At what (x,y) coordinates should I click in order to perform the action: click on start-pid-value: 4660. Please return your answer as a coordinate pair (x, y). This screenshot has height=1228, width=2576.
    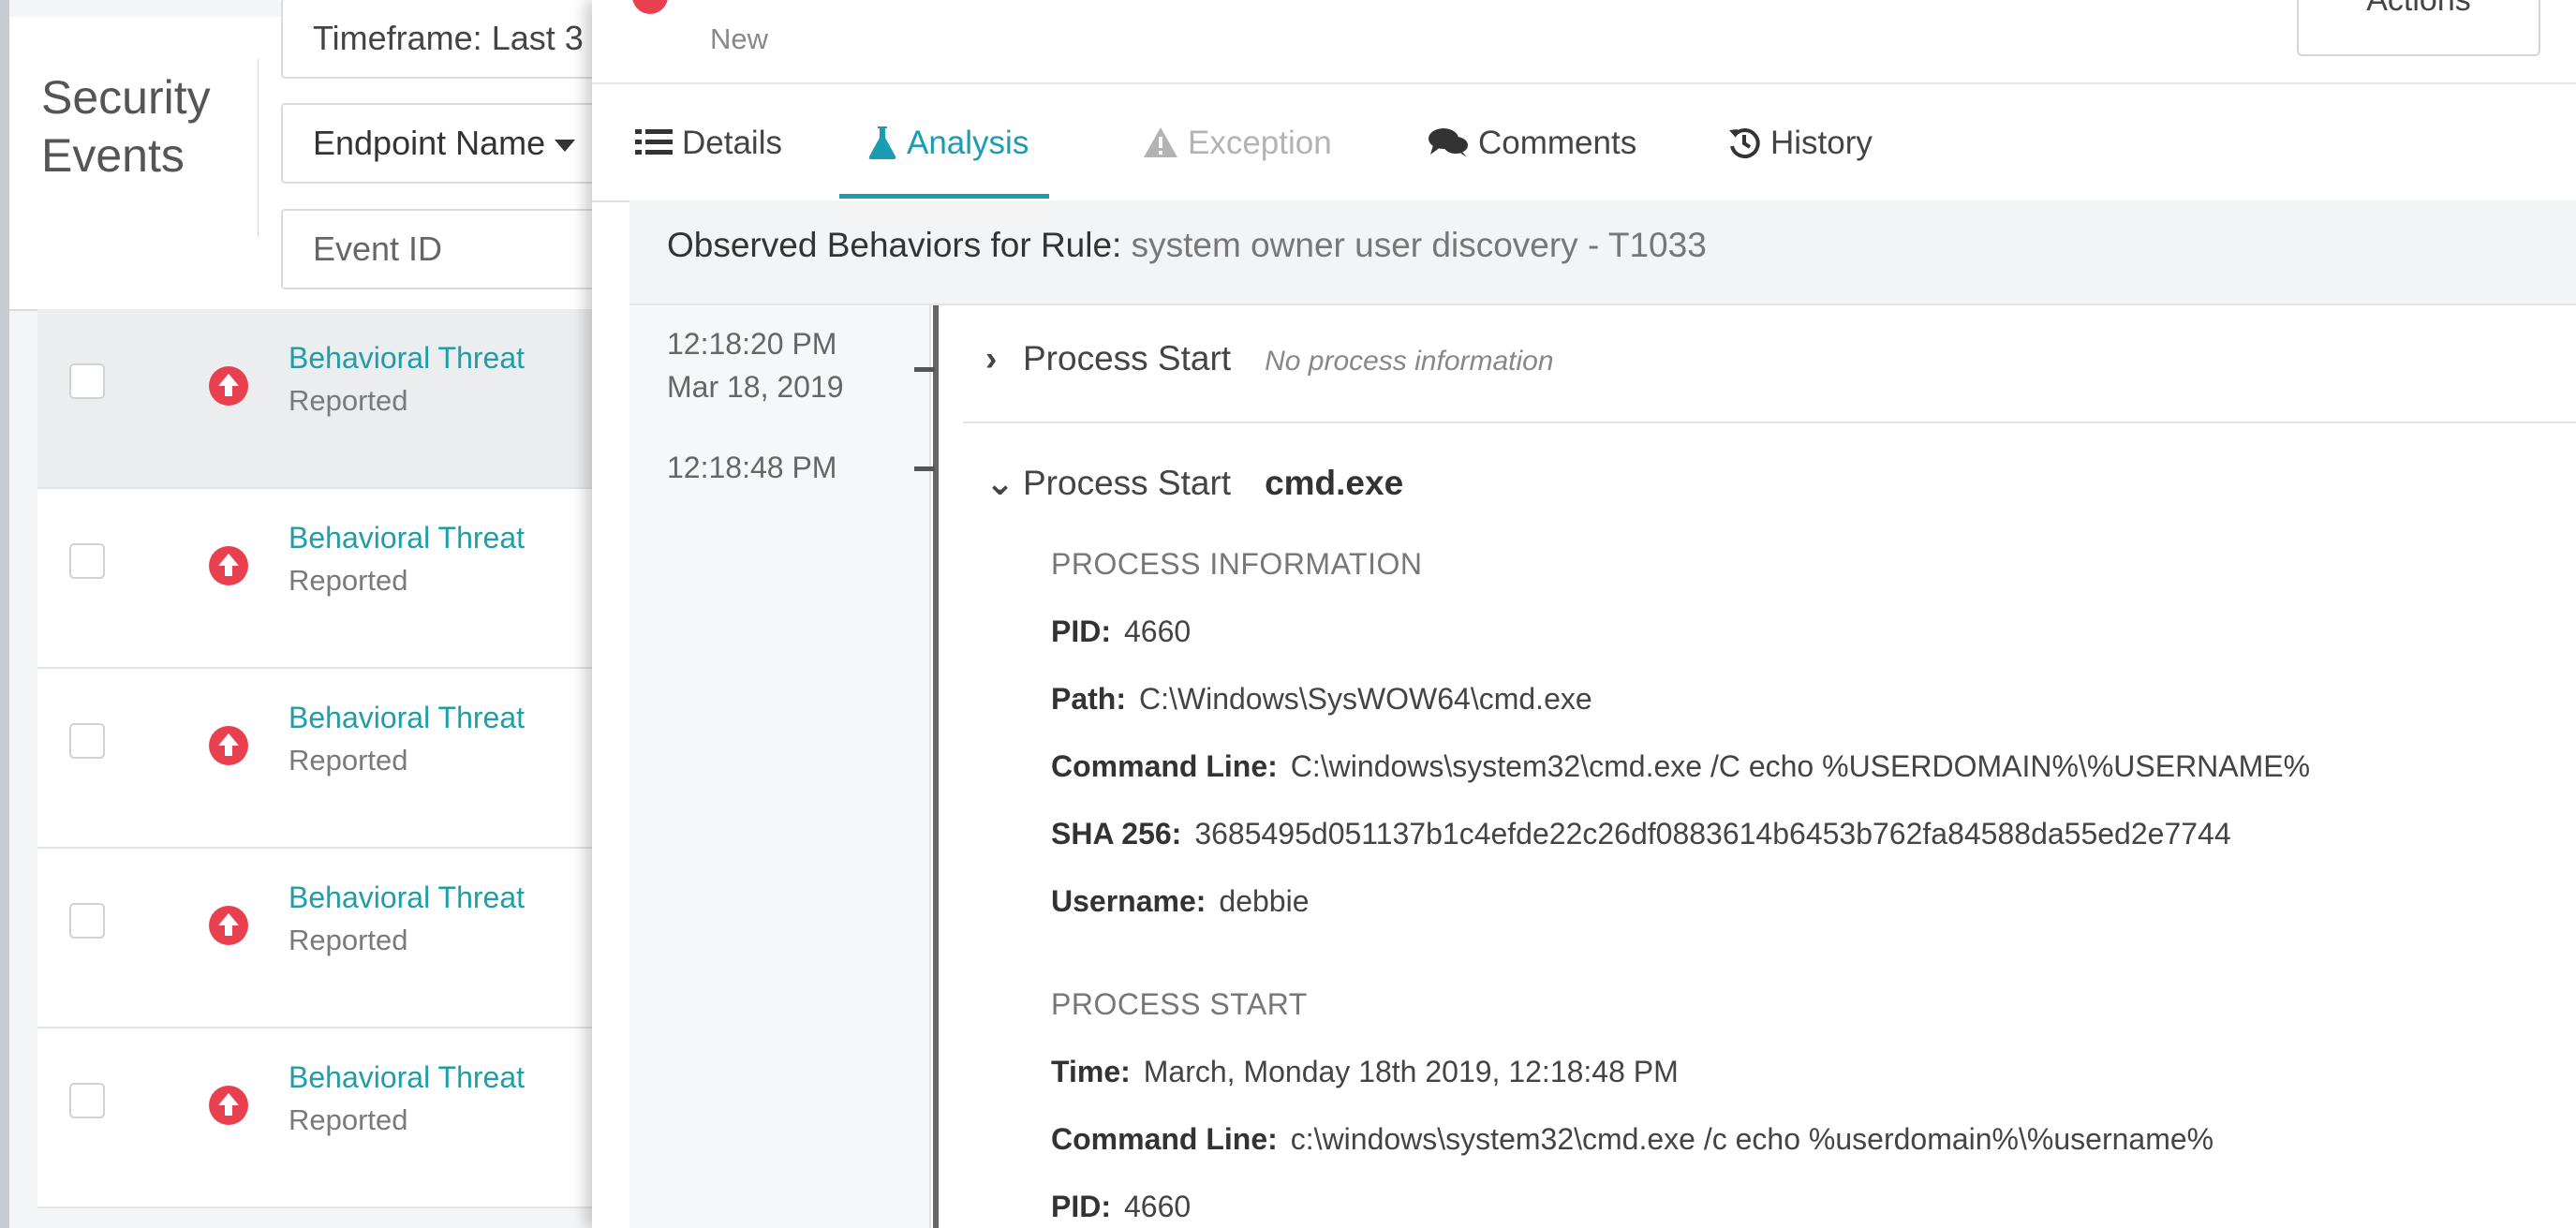
    Looking at the image, I should click on (1158, 1206).